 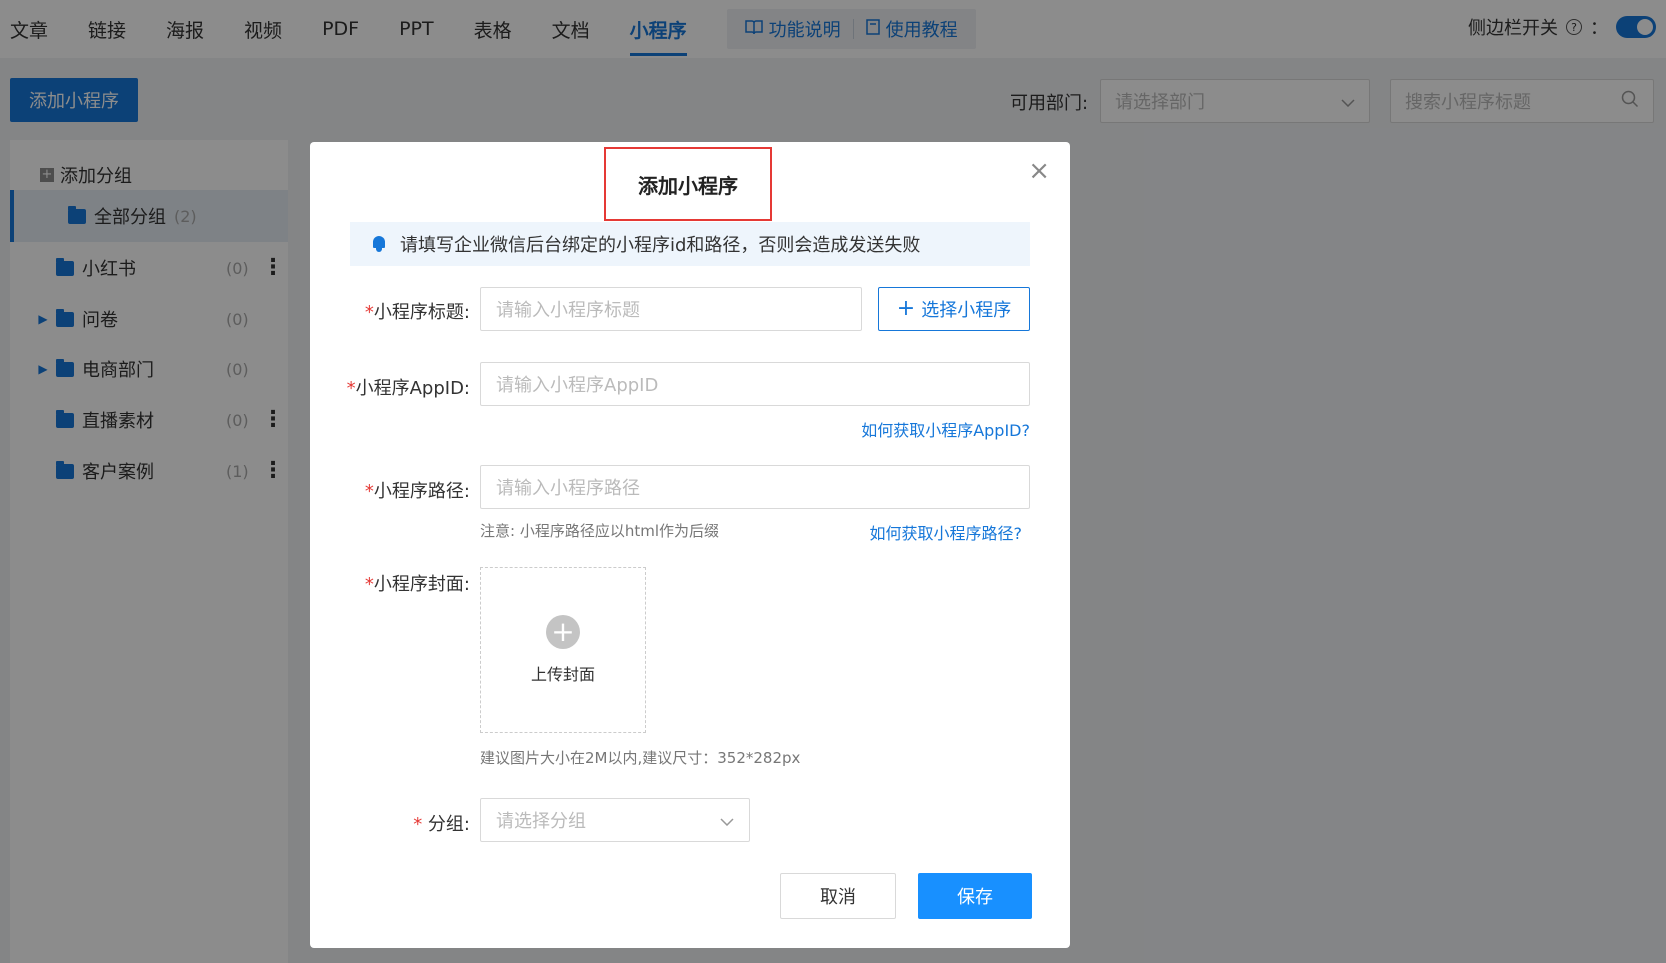 I want to click on upload-cover-label: 上传封面, so click(x=562, y=674).